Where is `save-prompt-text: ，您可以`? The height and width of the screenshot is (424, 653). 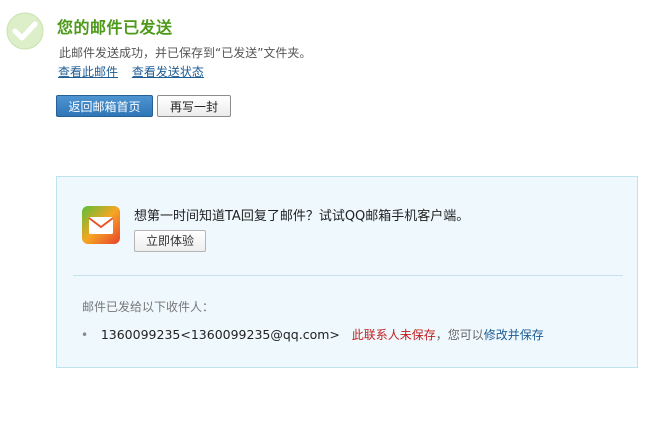
save-prompt-text: ，您可以 is located at coordinates (459, 335).